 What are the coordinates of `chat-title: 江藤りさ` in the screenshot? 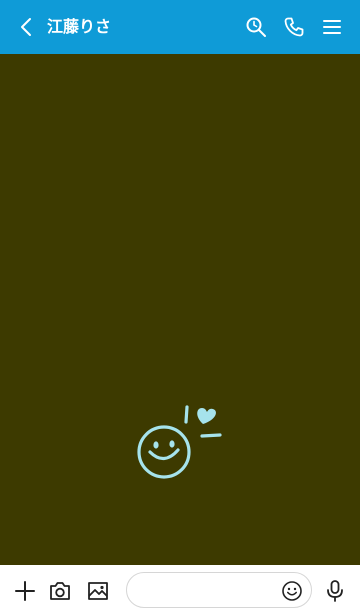 It's located at (79, 26).